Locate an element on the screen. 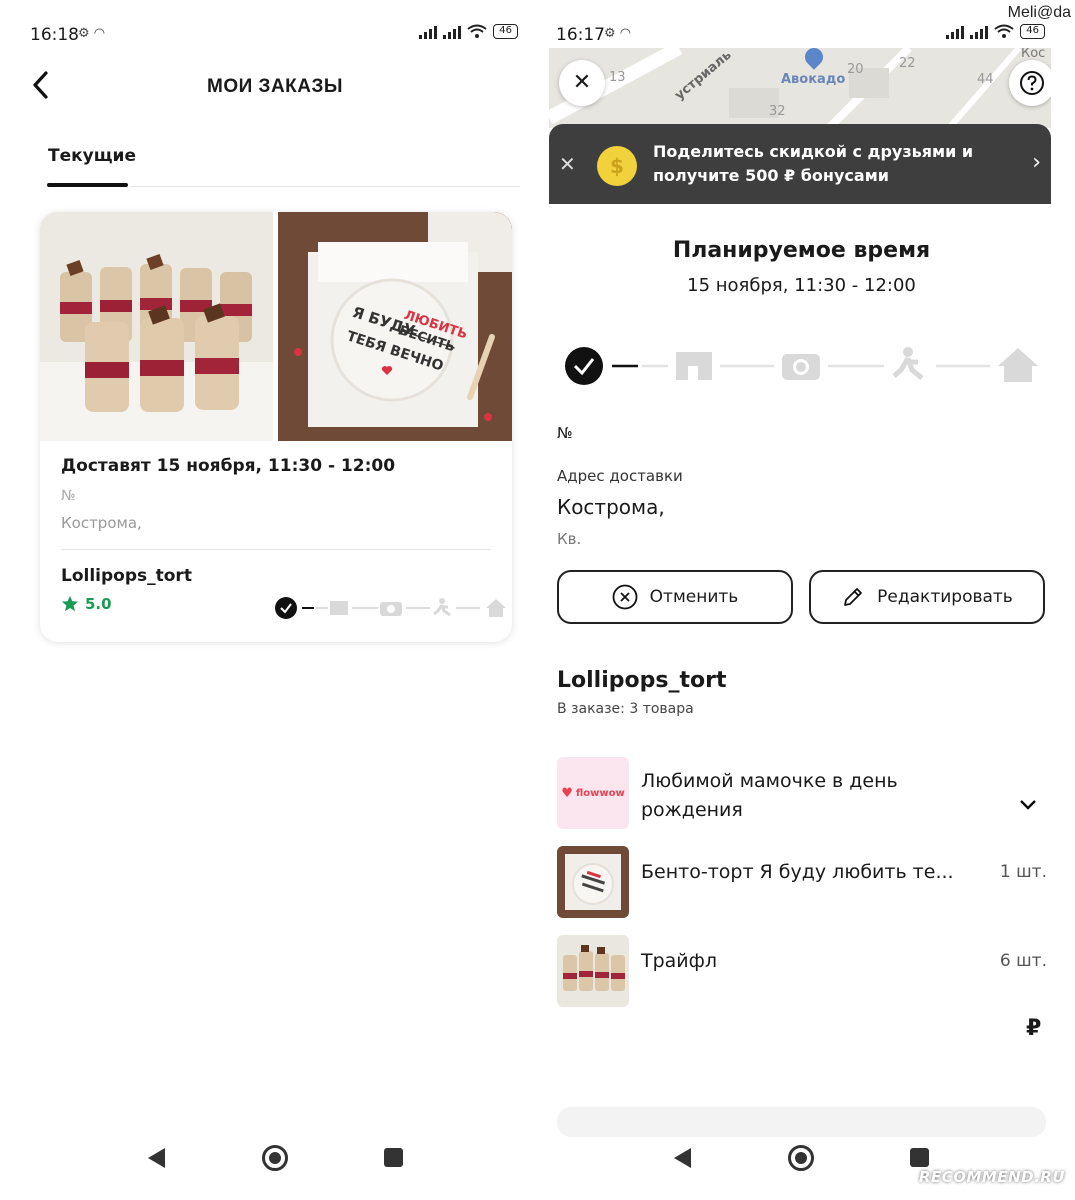 This screenshot has height=1200, width=1075. pencil-icon is located at coordinates (853, 597).